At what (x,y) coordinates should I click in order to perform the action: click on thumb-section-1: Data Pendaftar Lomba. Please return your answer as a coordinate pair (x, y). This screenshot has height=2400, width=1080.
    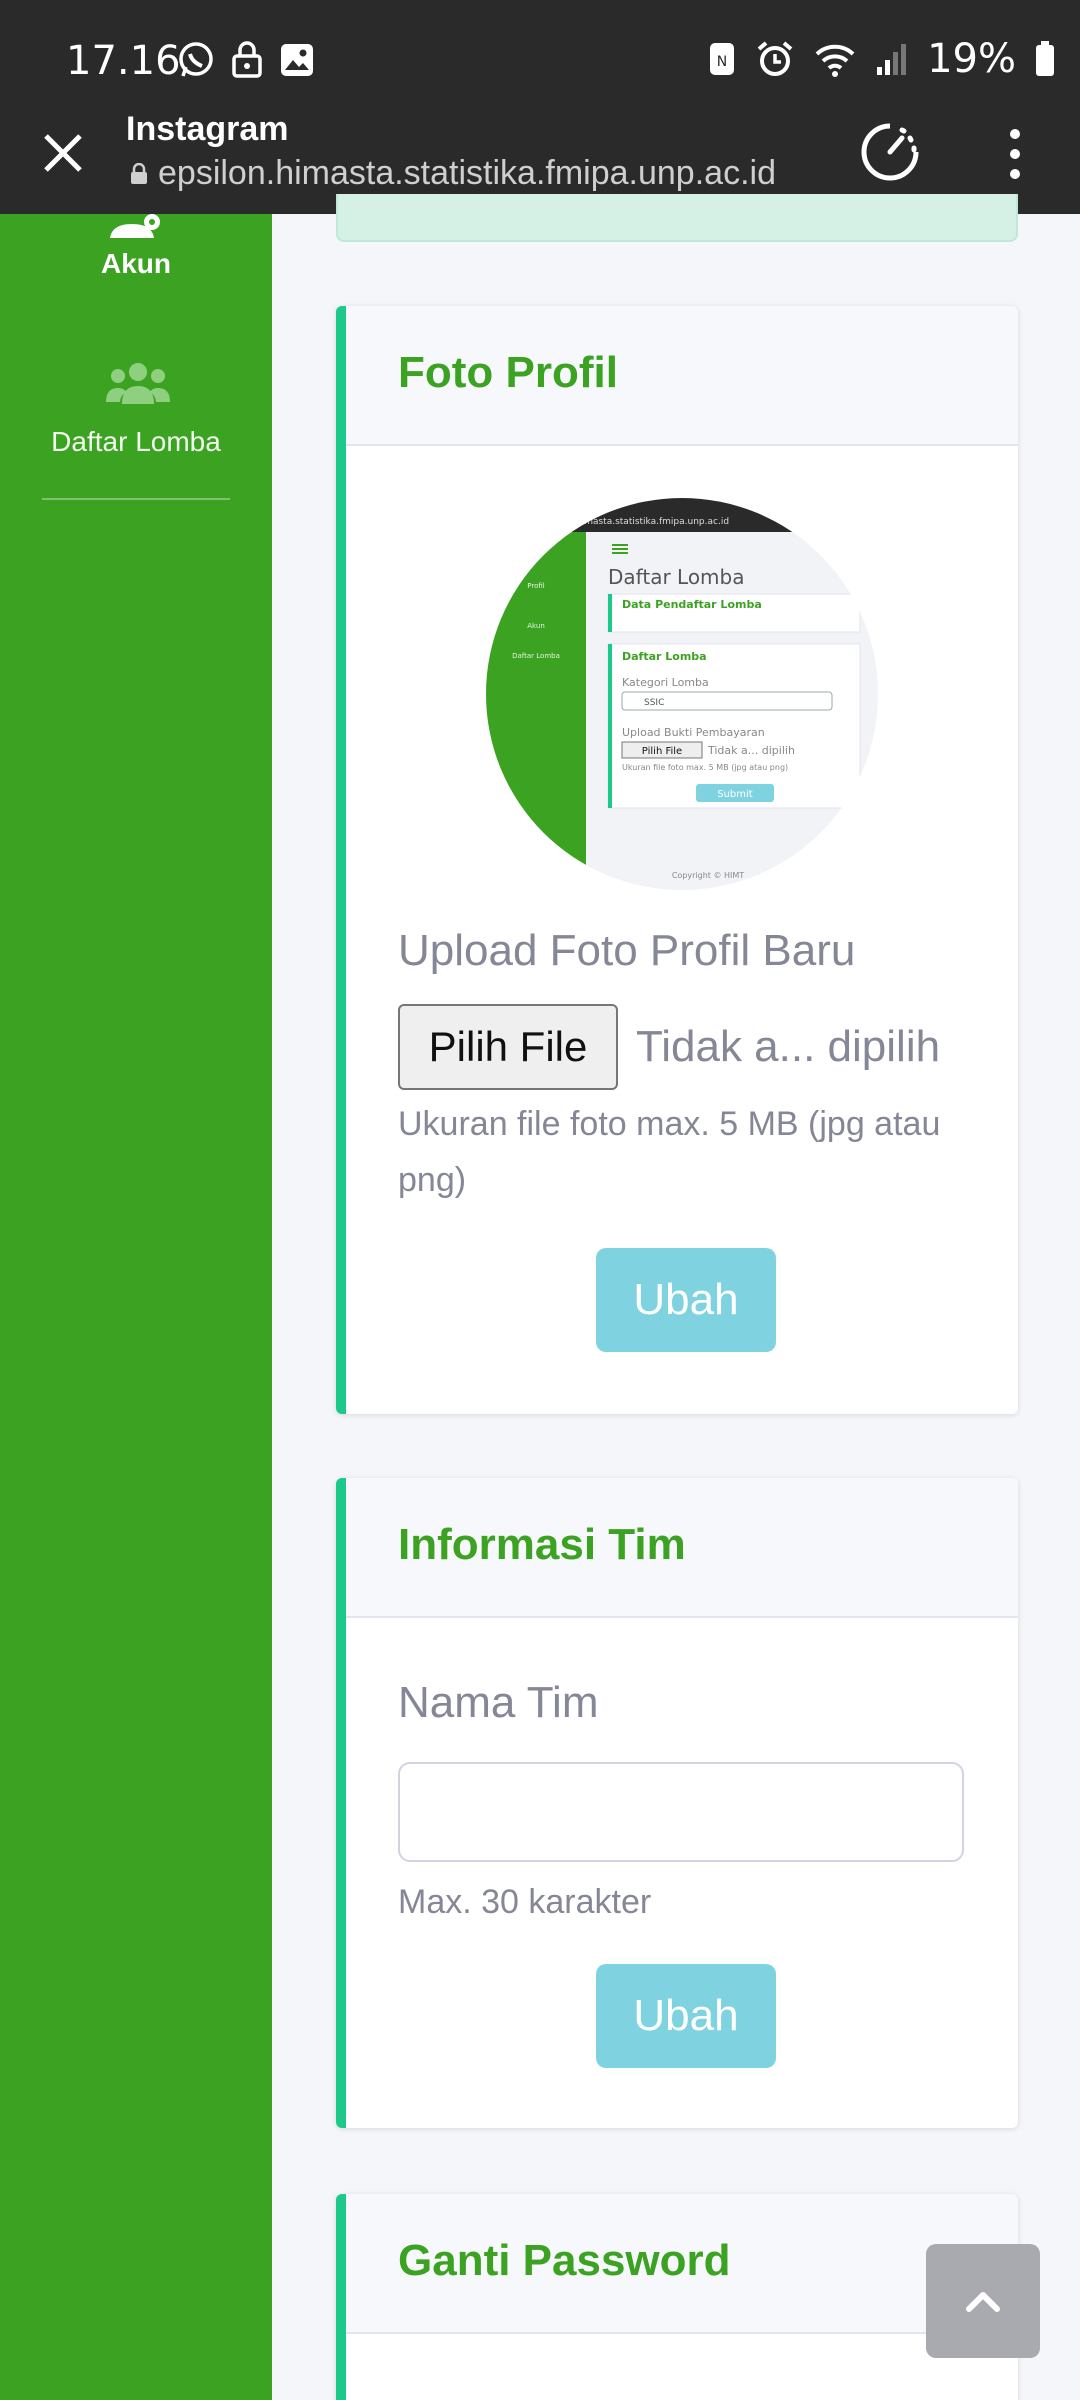
    Looking at the image, I should click on (692, 604).